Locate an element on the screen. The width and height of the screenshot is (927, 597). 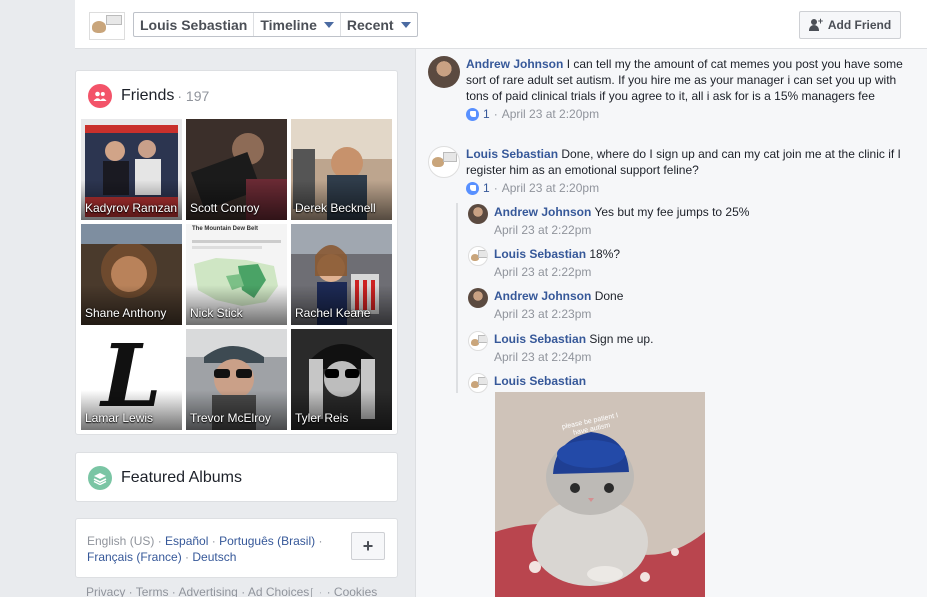
friend-name: Rachel Keane is located at coordinates (341, 313).